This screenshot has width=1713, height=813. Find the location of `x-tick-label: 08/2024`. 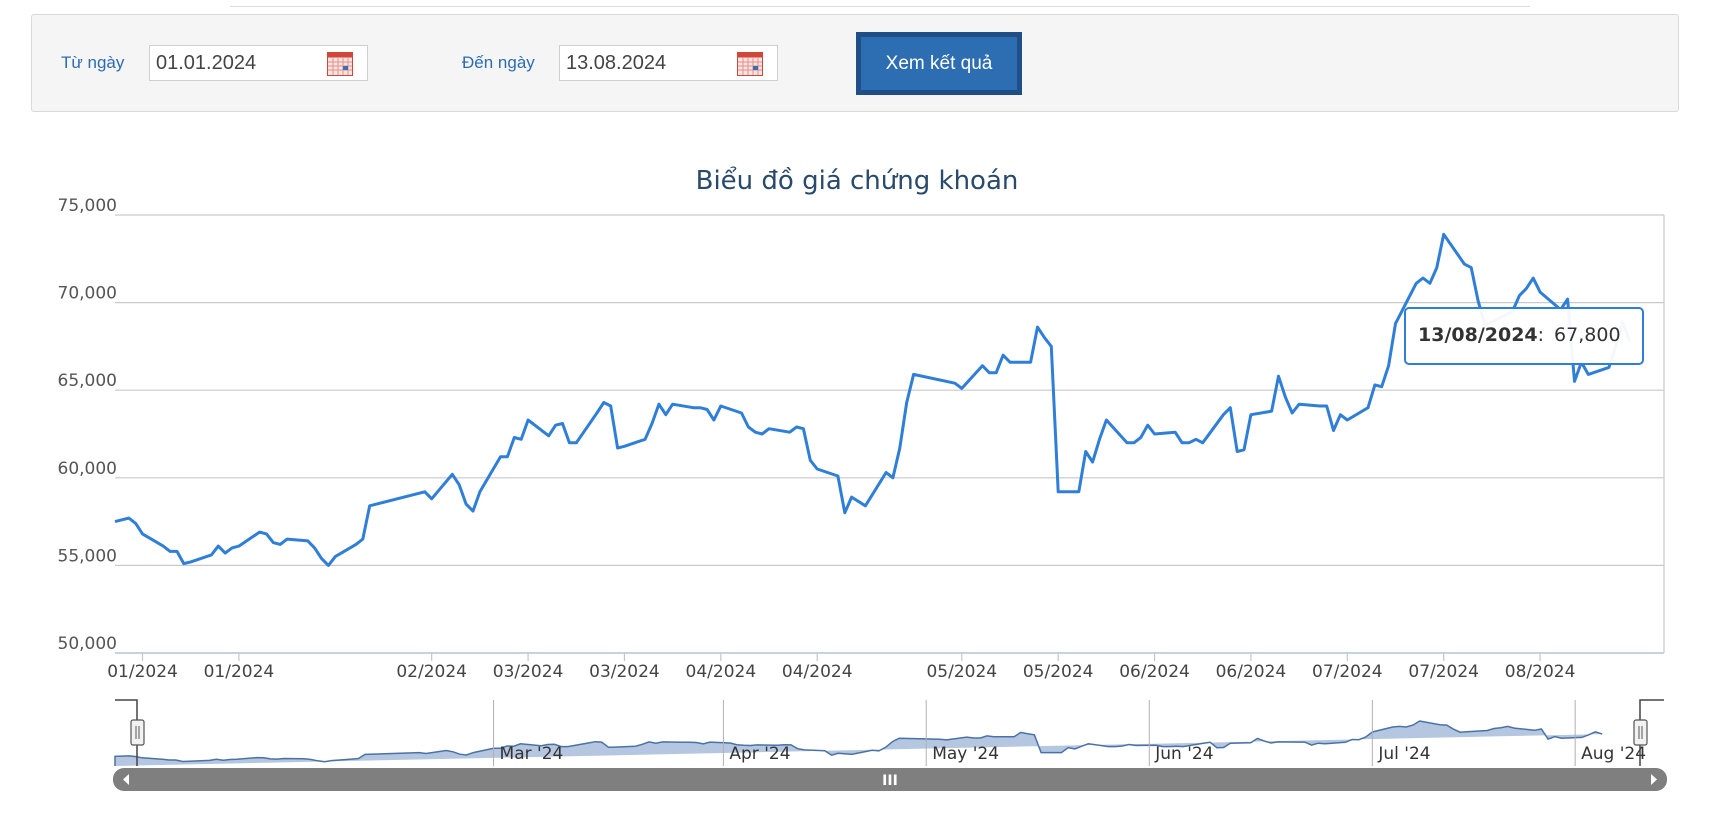

x-tick-label: 08/2024 is located at coordinates (1540, 672).